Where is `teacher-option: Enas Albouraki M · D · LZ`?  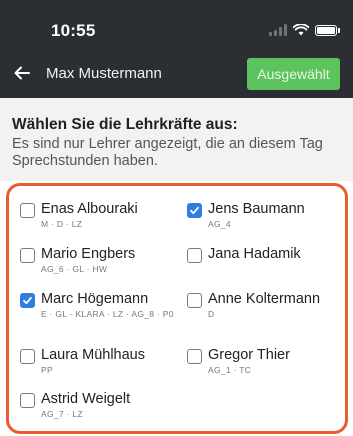 teacher-option: Enas Albouraki M · D · LZ is located at coordinates (79, 215).